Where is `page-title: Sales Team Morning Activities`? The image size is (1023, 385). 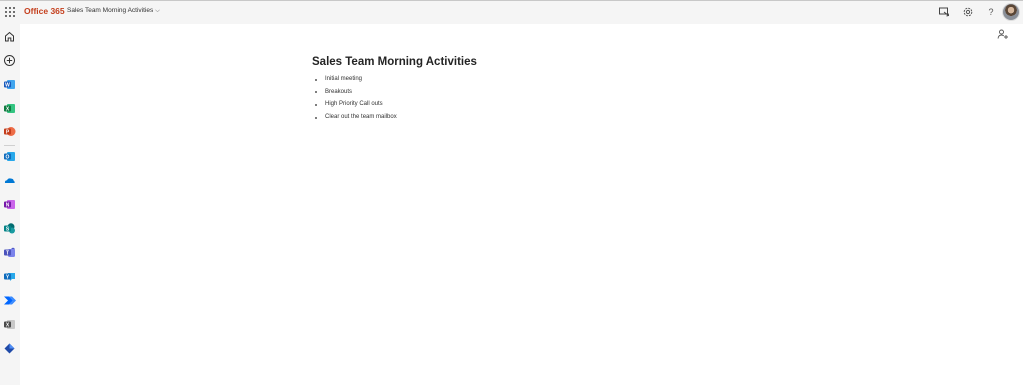
page-title: Sales Team Morning Activities is located at coordinates (394, 62).